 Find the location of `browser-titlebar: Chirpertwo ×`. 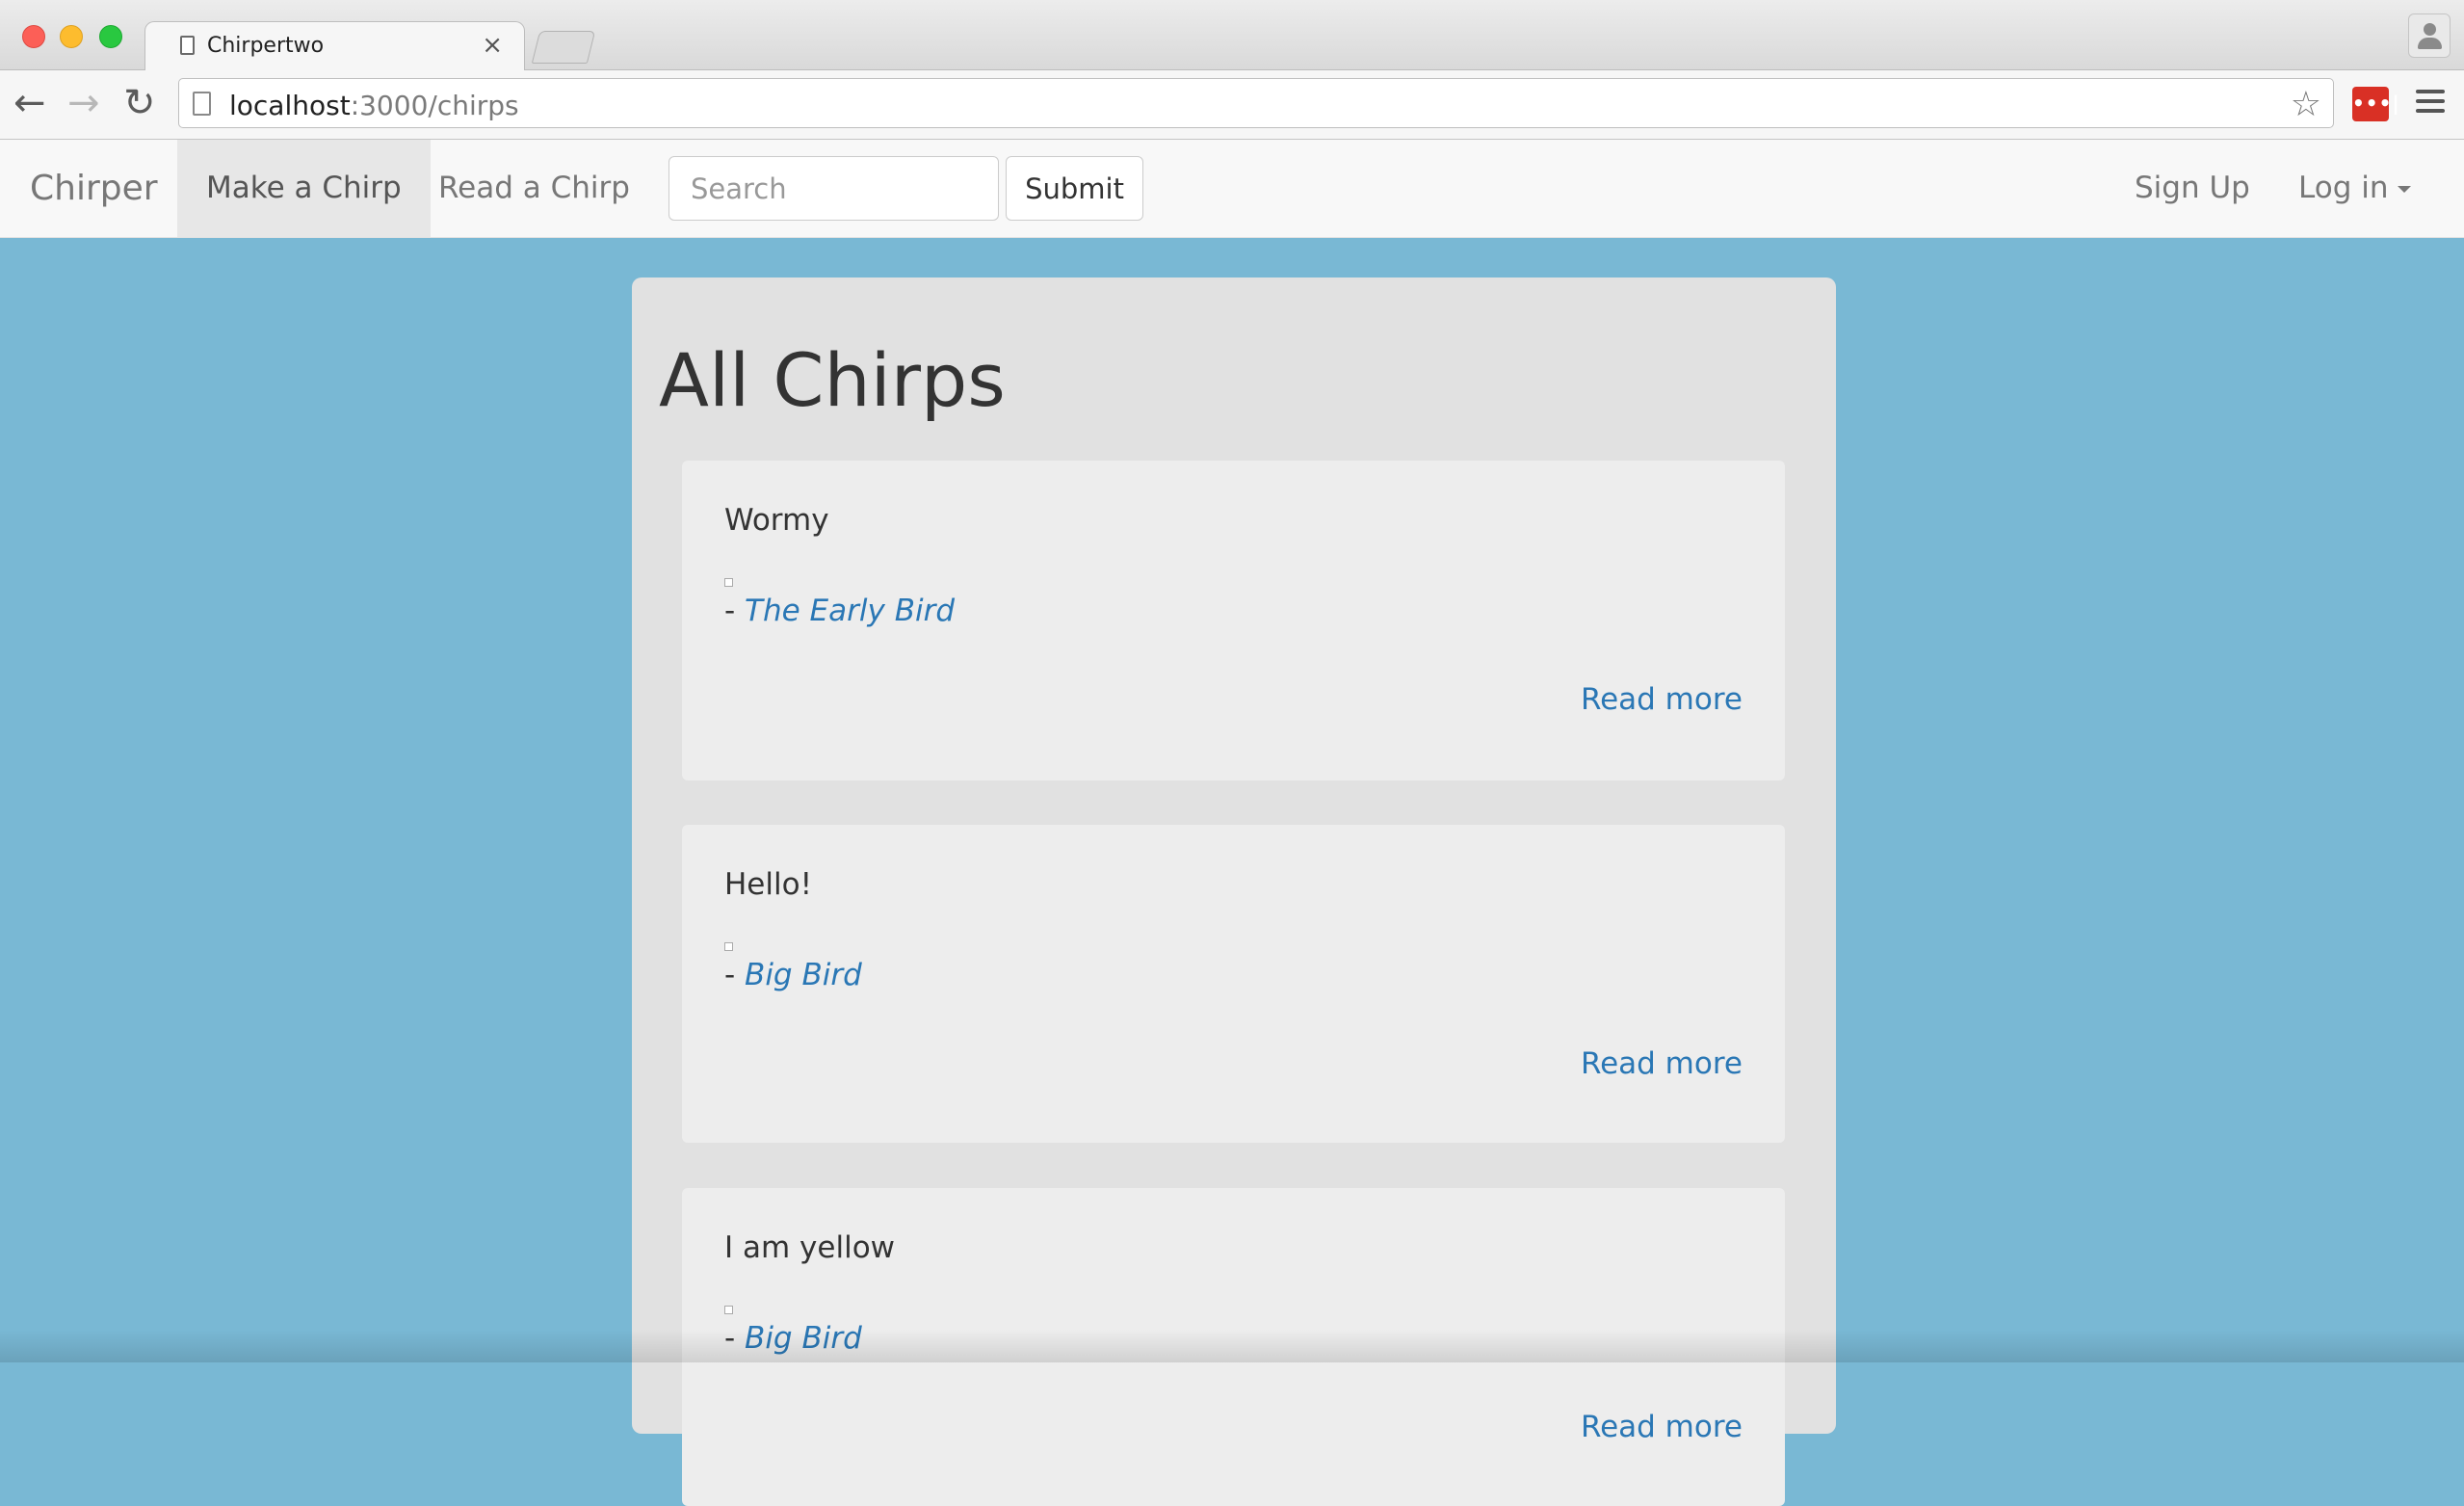

browser-titlebar: Chirpertwo × is located at coordinates (1232, 35).